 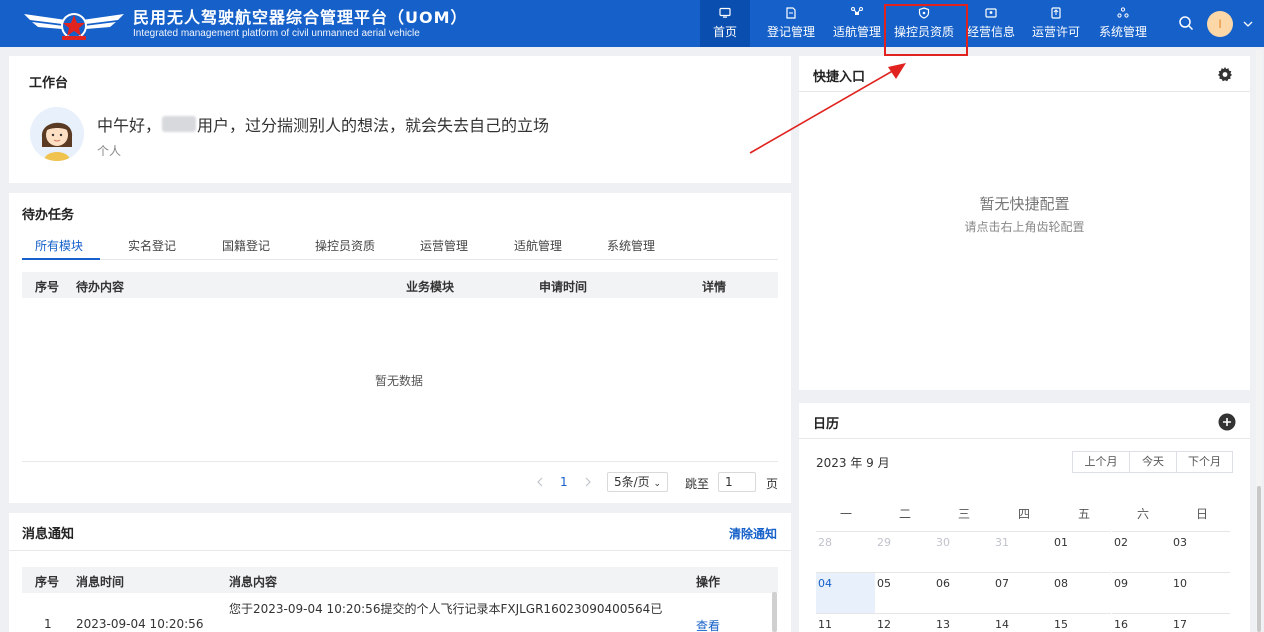 I want to click on weekday-label: 日, so click(x=1201, y=514).